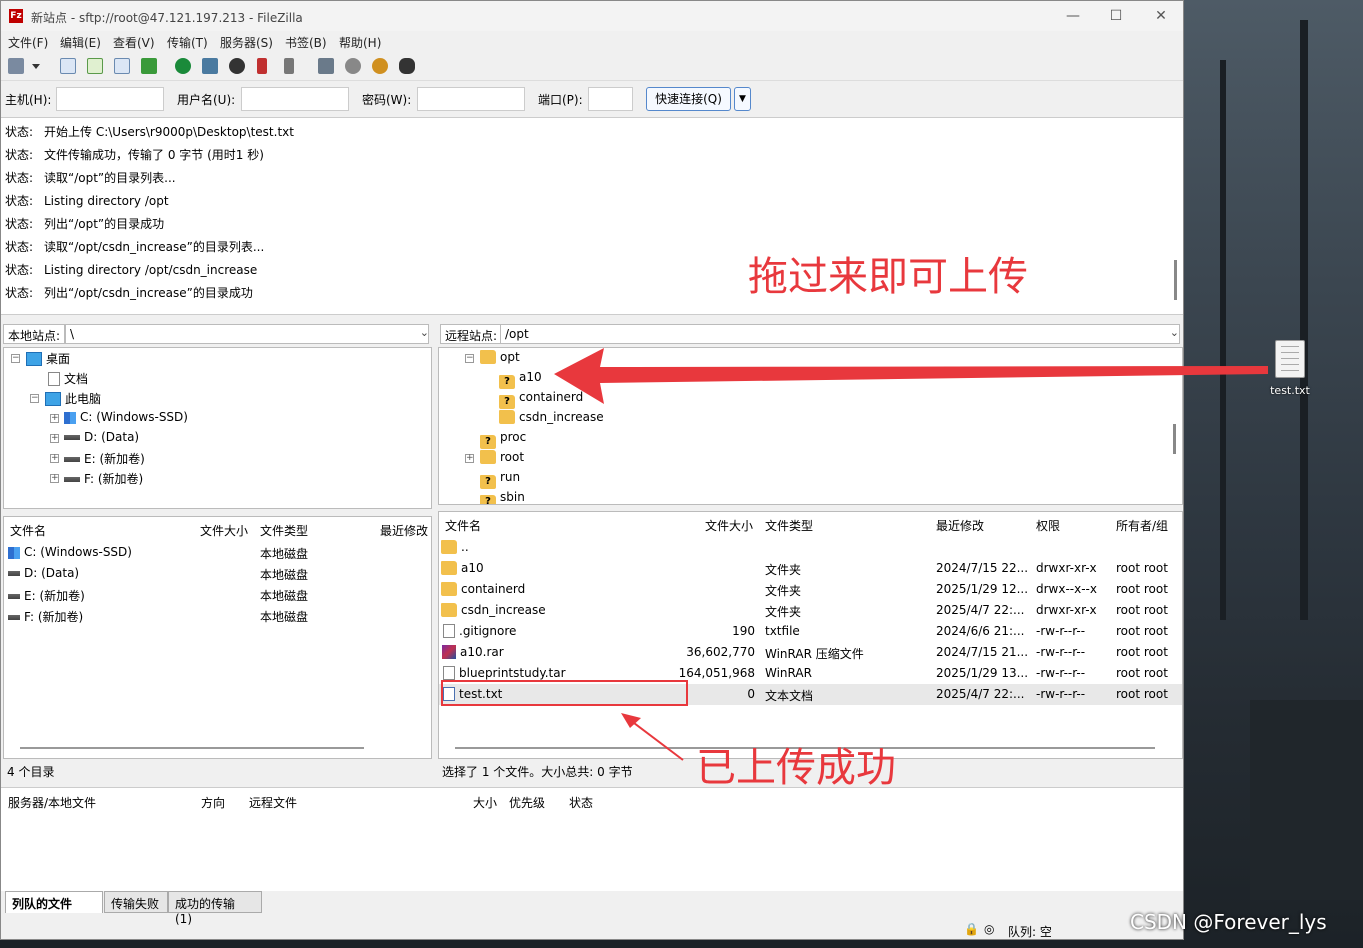 This screenshot has height=948, width=1363. What do you see at coordinates (48, 358) in the screenshot?
I see `tree-item-desktop: 桌面` at bounding box center [48, 358].